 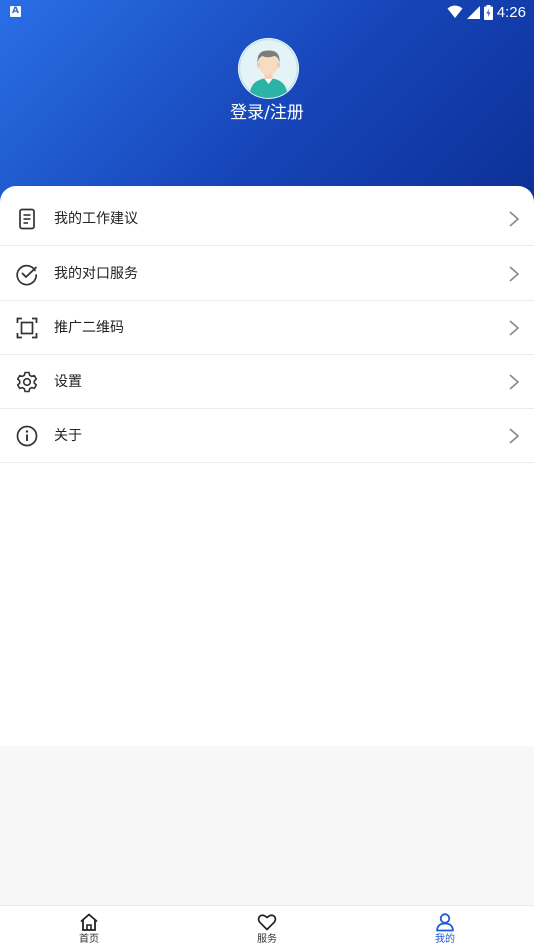 I want to click on check-circle-icon, so click(x=27, y=275).